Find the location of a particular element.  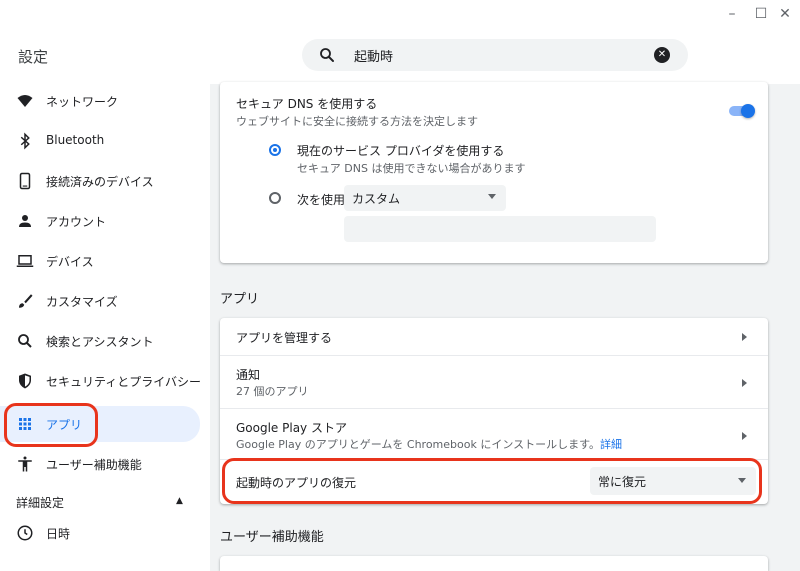

sidebar-item-security: セキュリティとプライバシー is located at coordinates (101, 381).